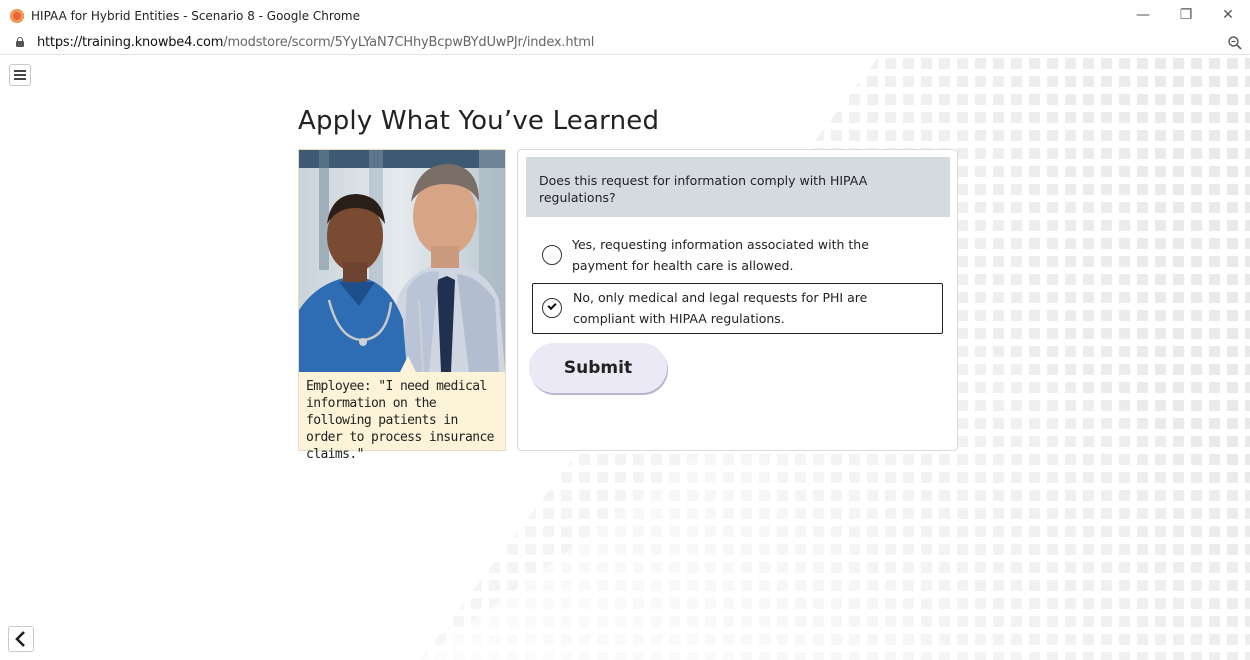 The width and height of the screenshot is (1250, 660). Describe the element at coordinates (1235, 43) in the screenshot. I see `zoom-icon` at that location.